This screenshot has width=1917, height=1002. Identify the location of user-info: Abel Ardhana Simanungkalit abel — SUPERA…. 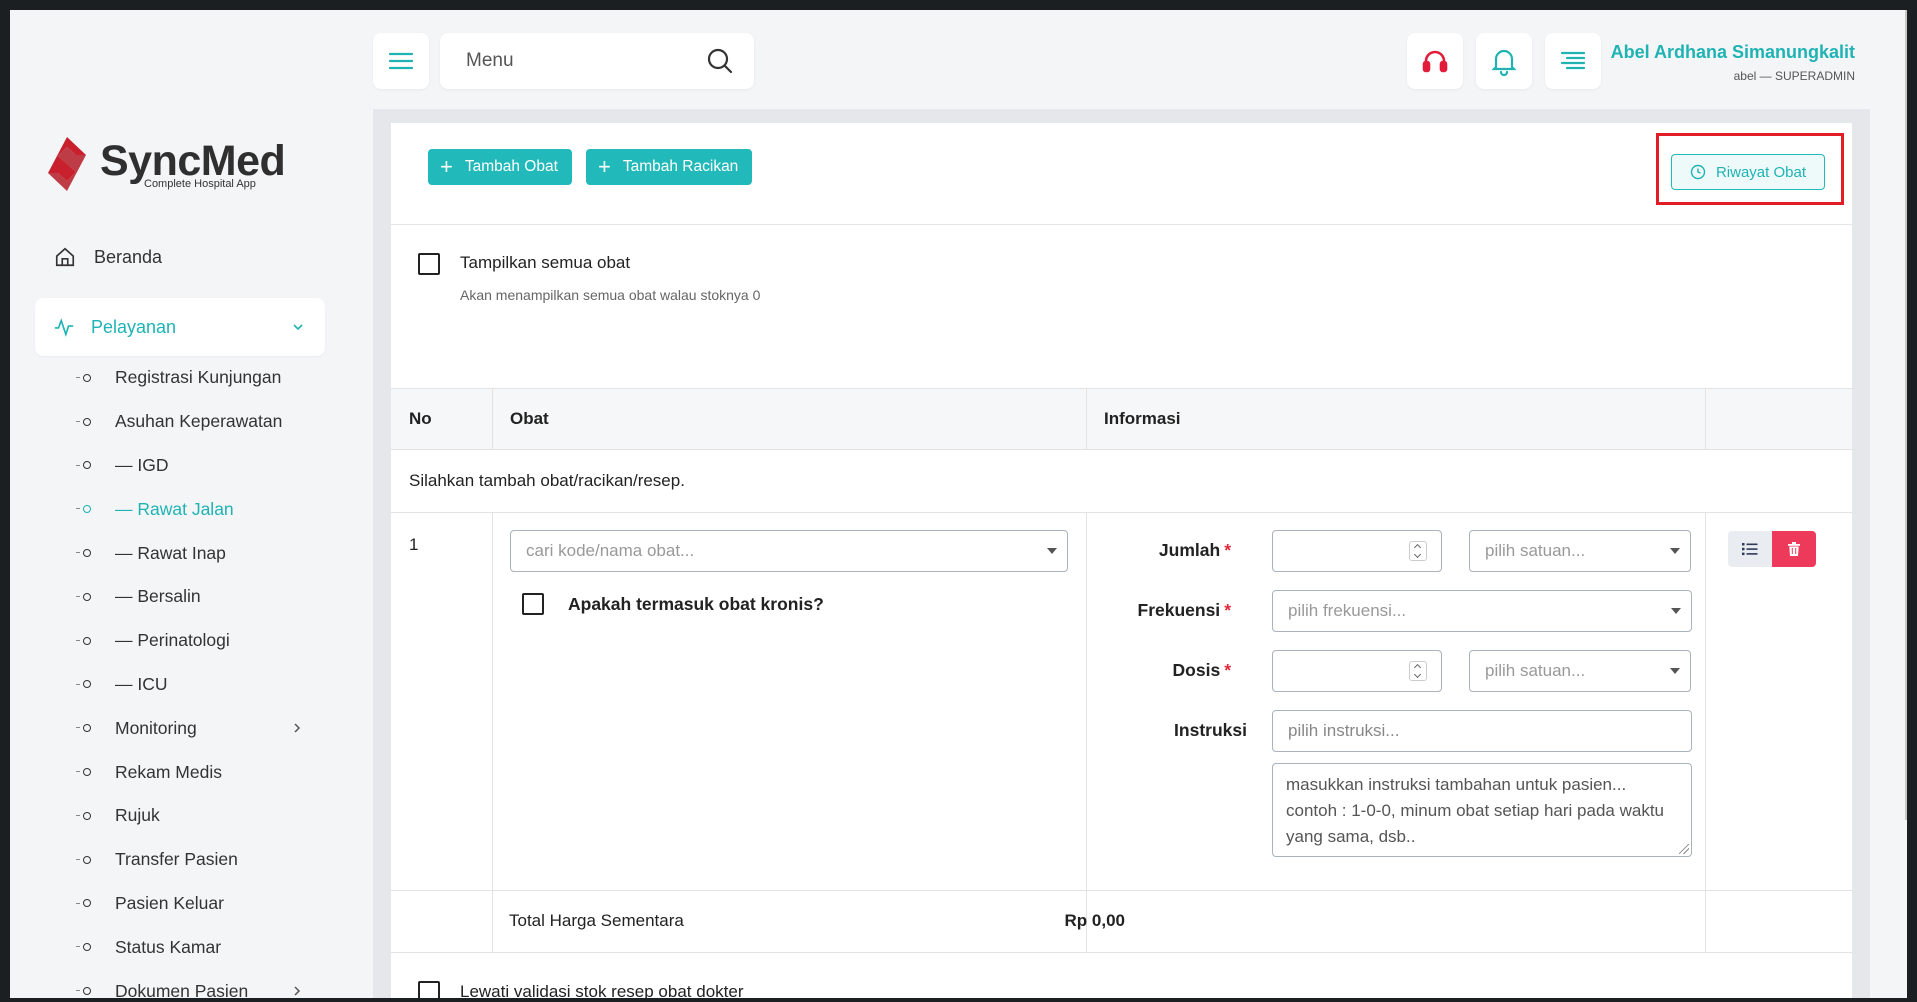
(1733, 62).